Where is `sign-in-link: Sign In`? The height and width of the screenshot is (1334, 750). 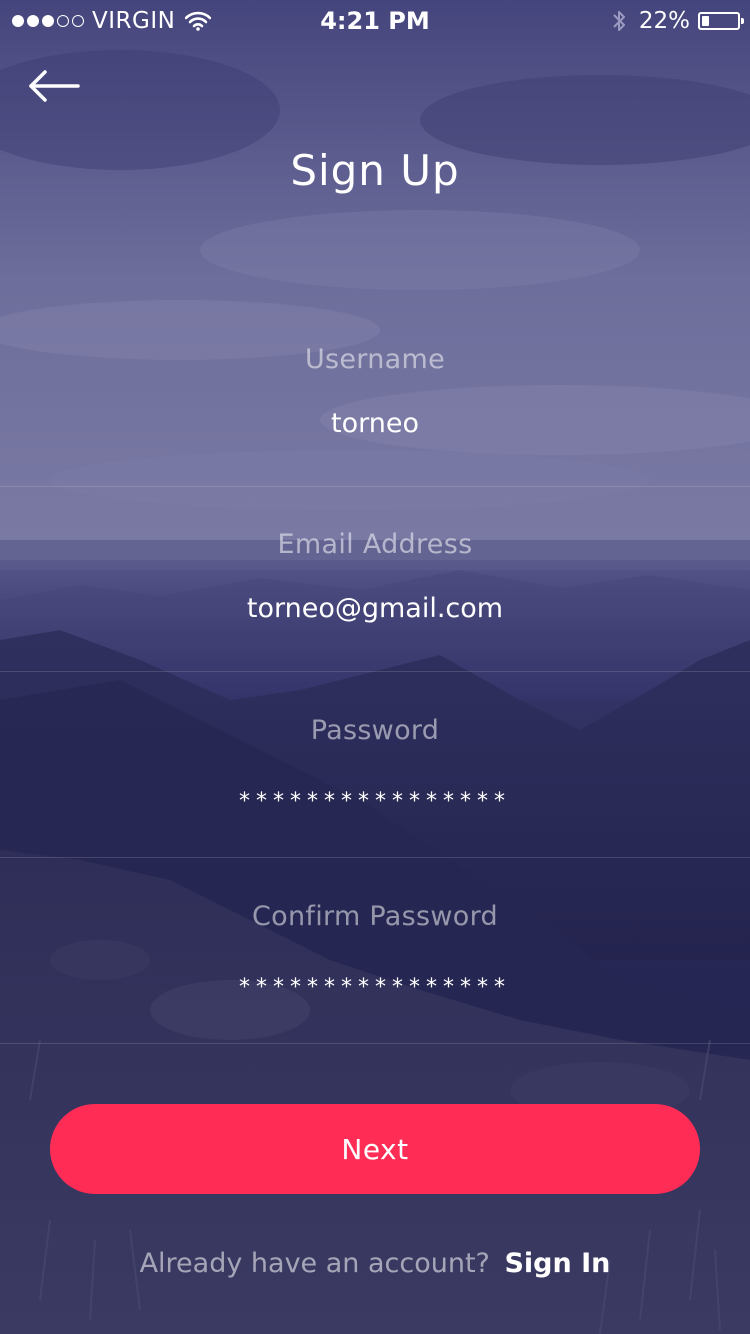 sign-in-link: Sign In is located at coordinates (557, 1263).